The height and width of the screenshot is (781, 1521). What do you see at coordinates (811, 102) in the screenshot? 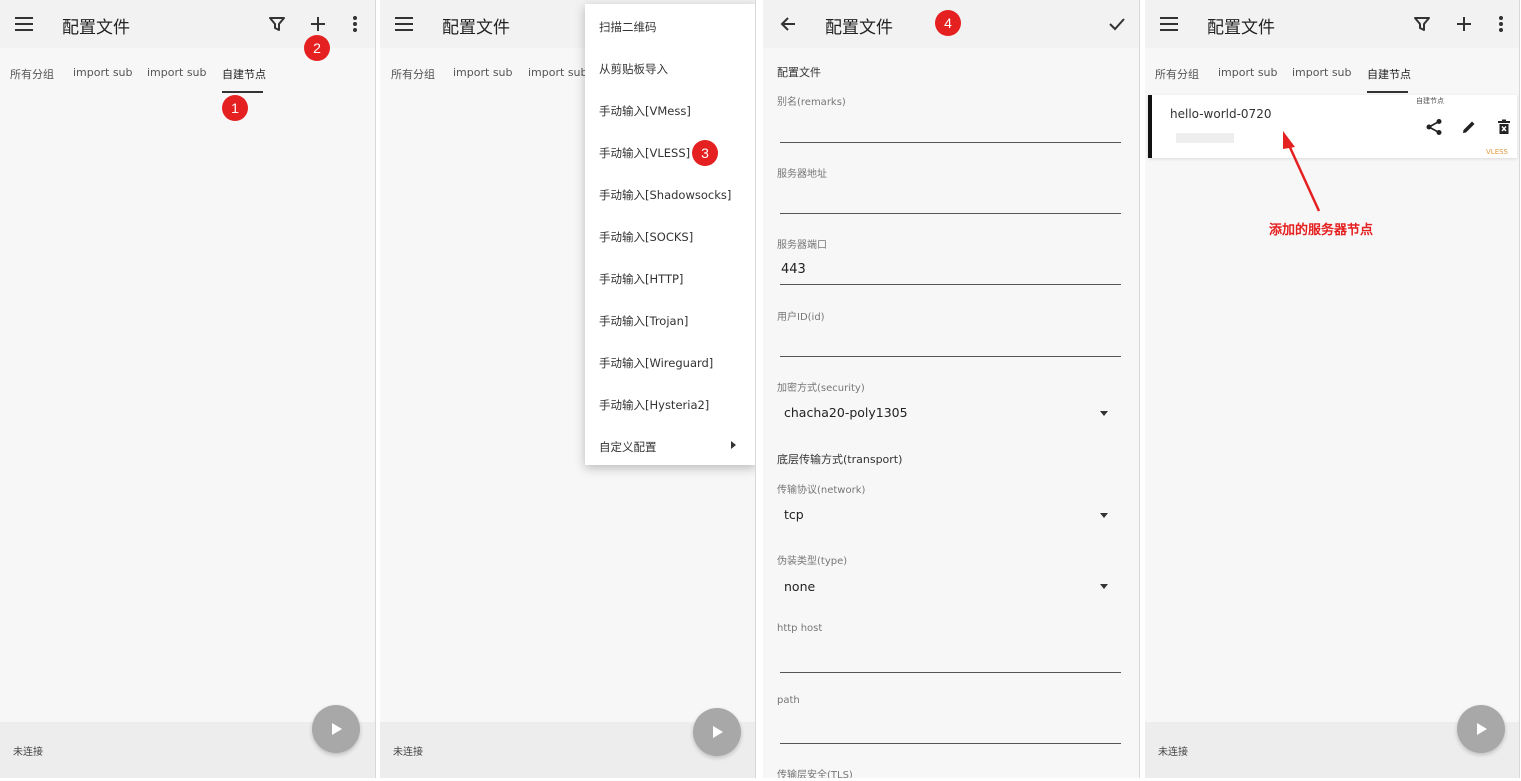
I see `remarks-label: 别名(remarks)` at bounding box center [811, 102].